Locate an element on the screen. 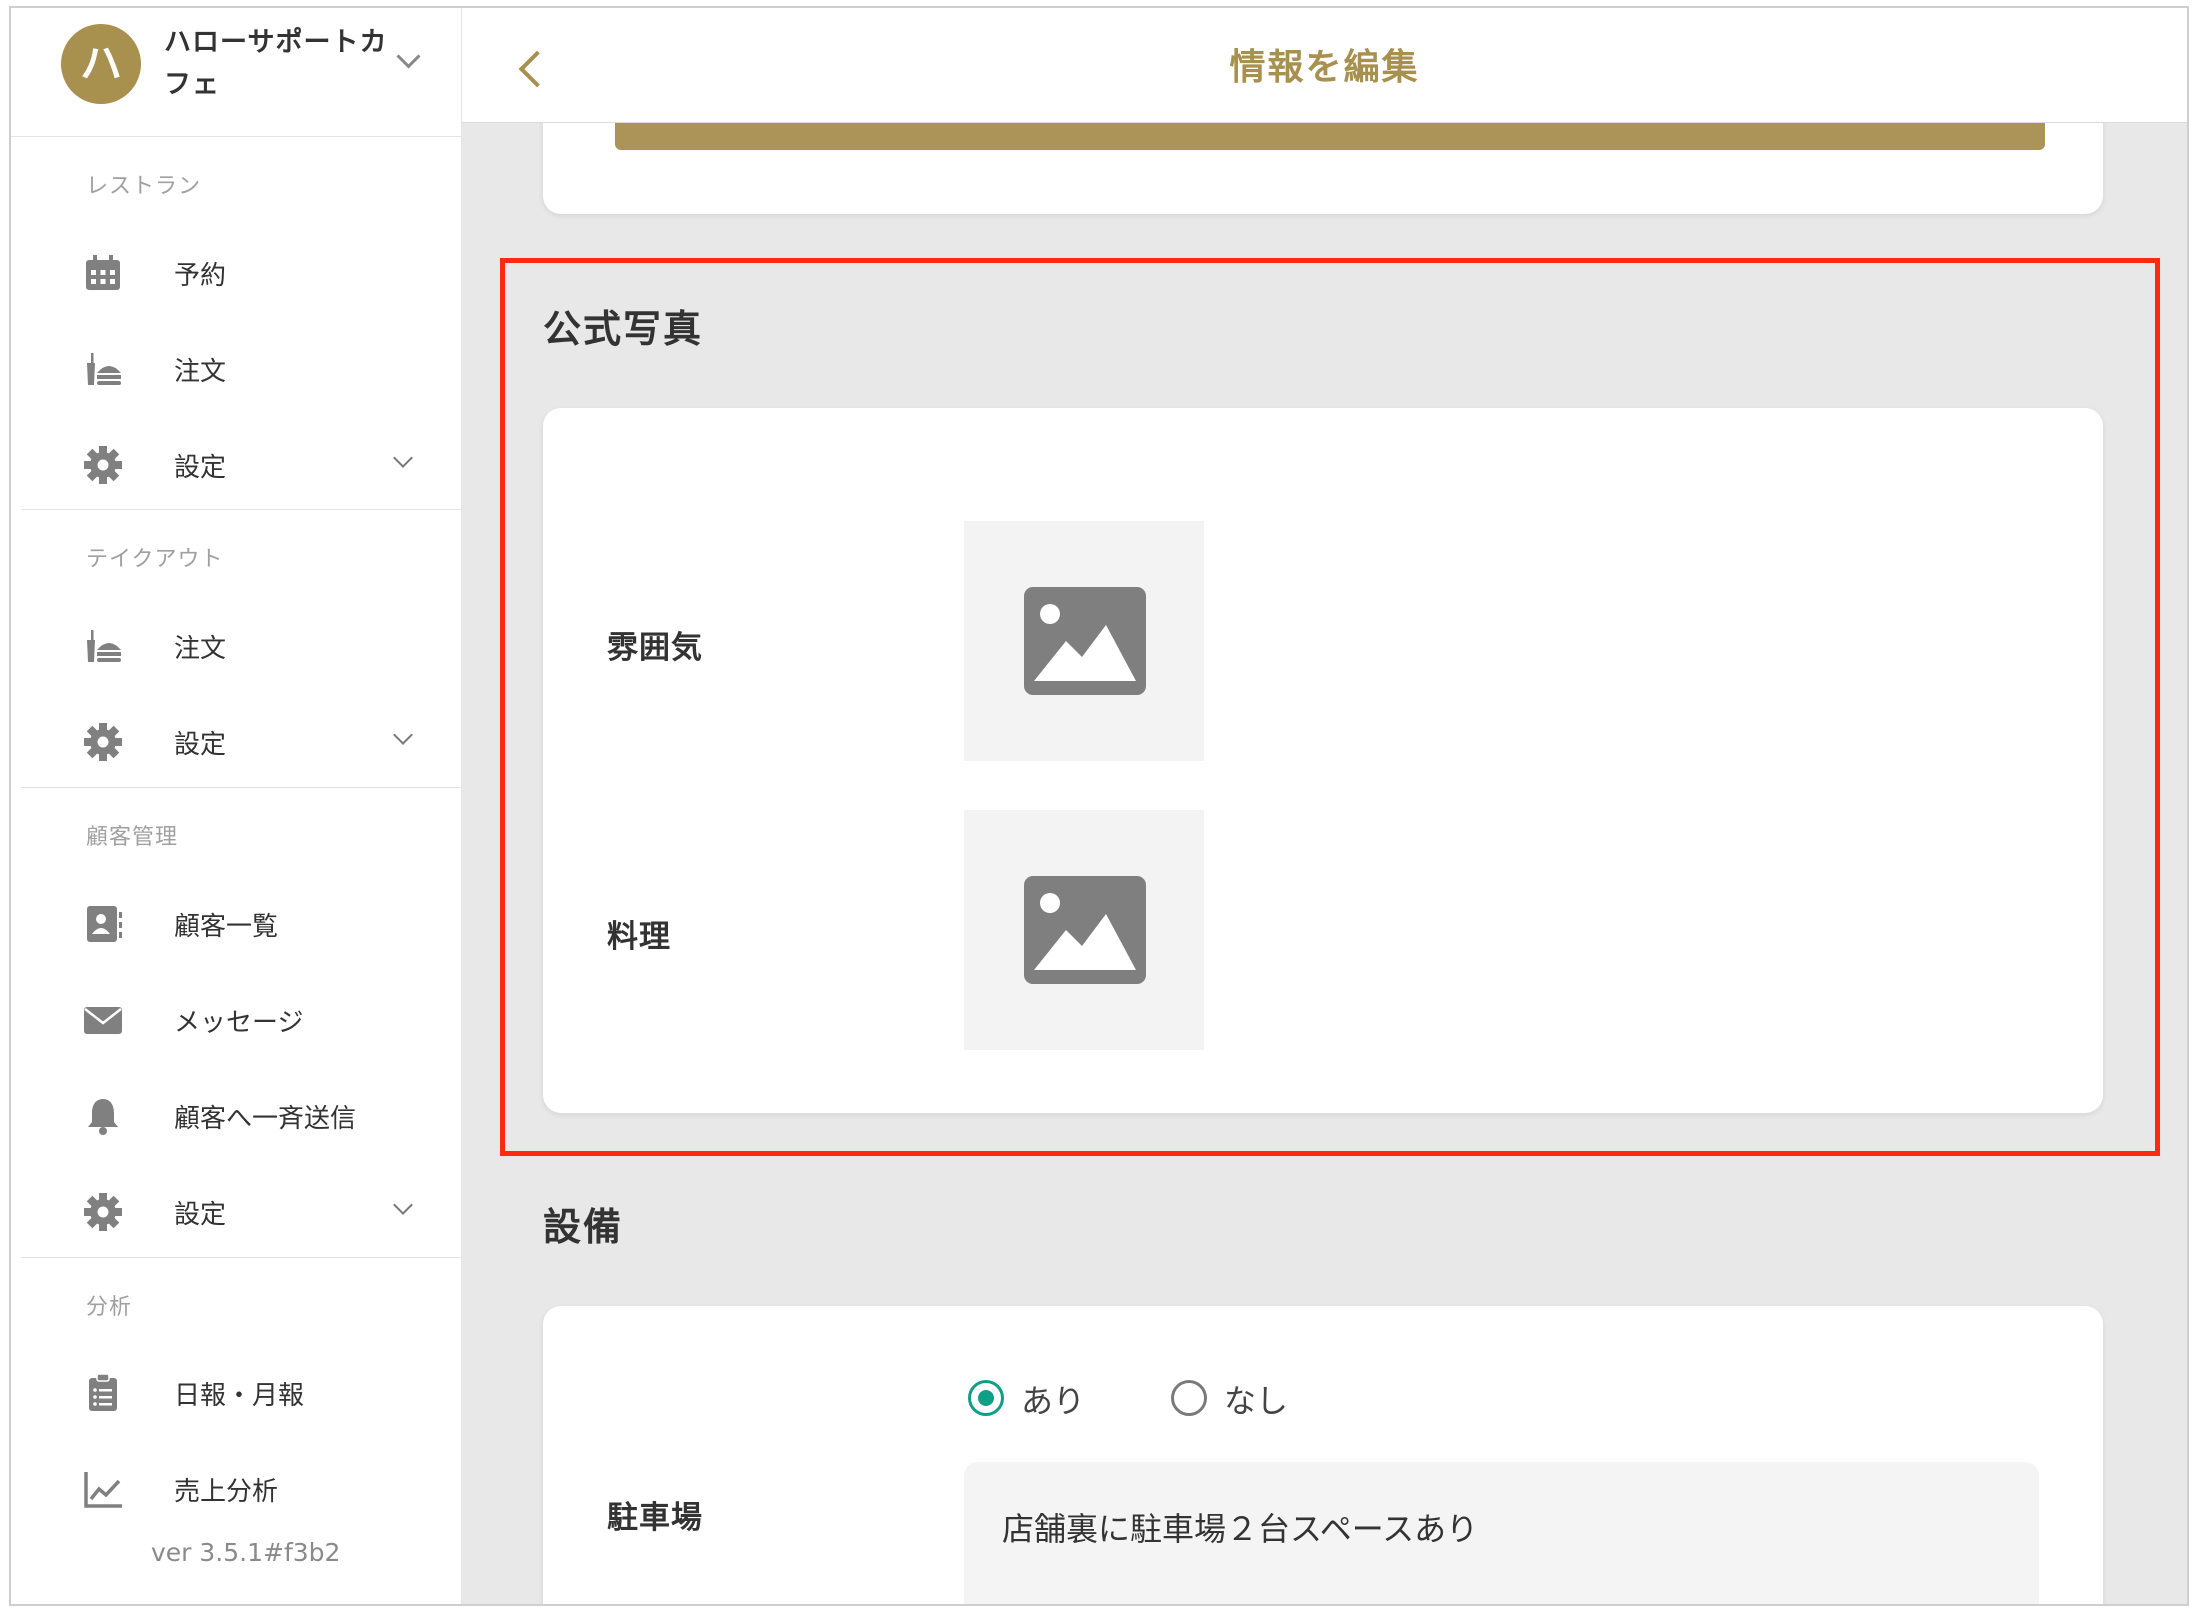 The height and width of the screenshot is (1612, 2198). contact-card-icon is located at coordinates (104, 924).